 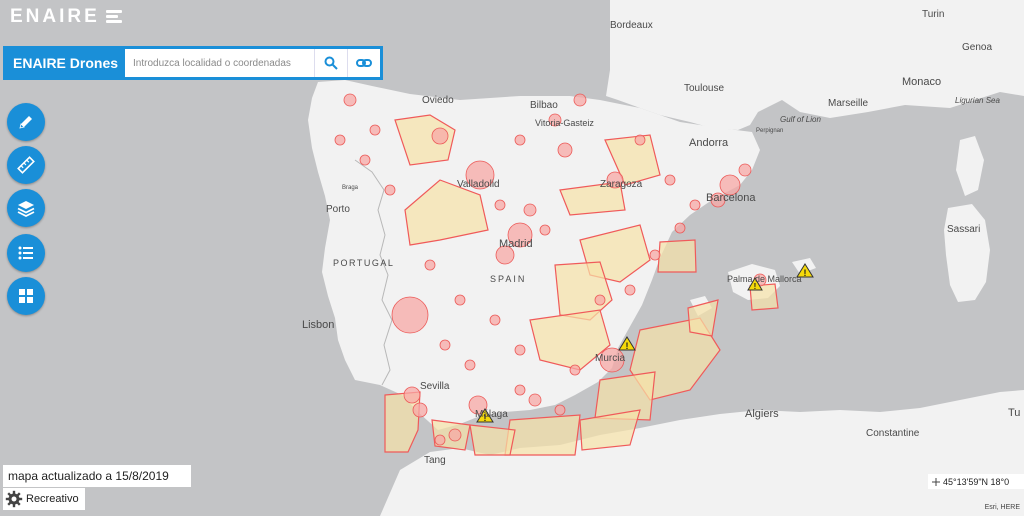 What do you see at coordinates (621, 184) in the screenshot?
I see `svg-text: Zaragoza` at bounding box center [621, 184].